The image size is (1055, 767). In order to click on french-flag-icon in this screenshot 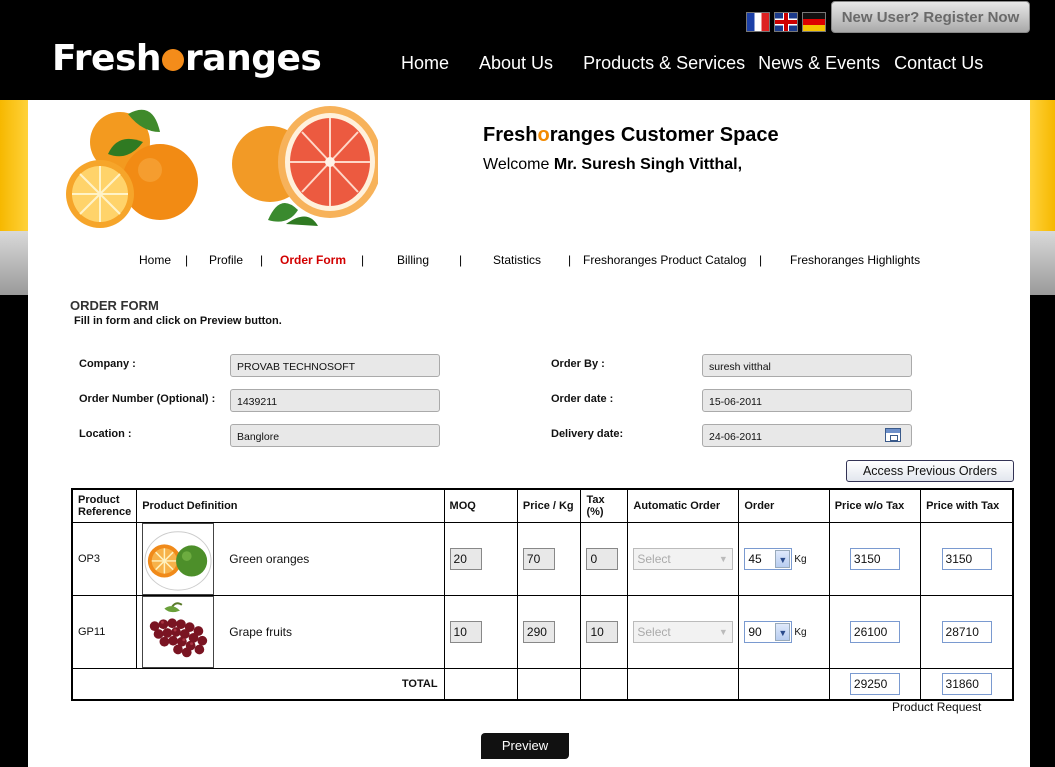, I will do `click(758, 22)`.